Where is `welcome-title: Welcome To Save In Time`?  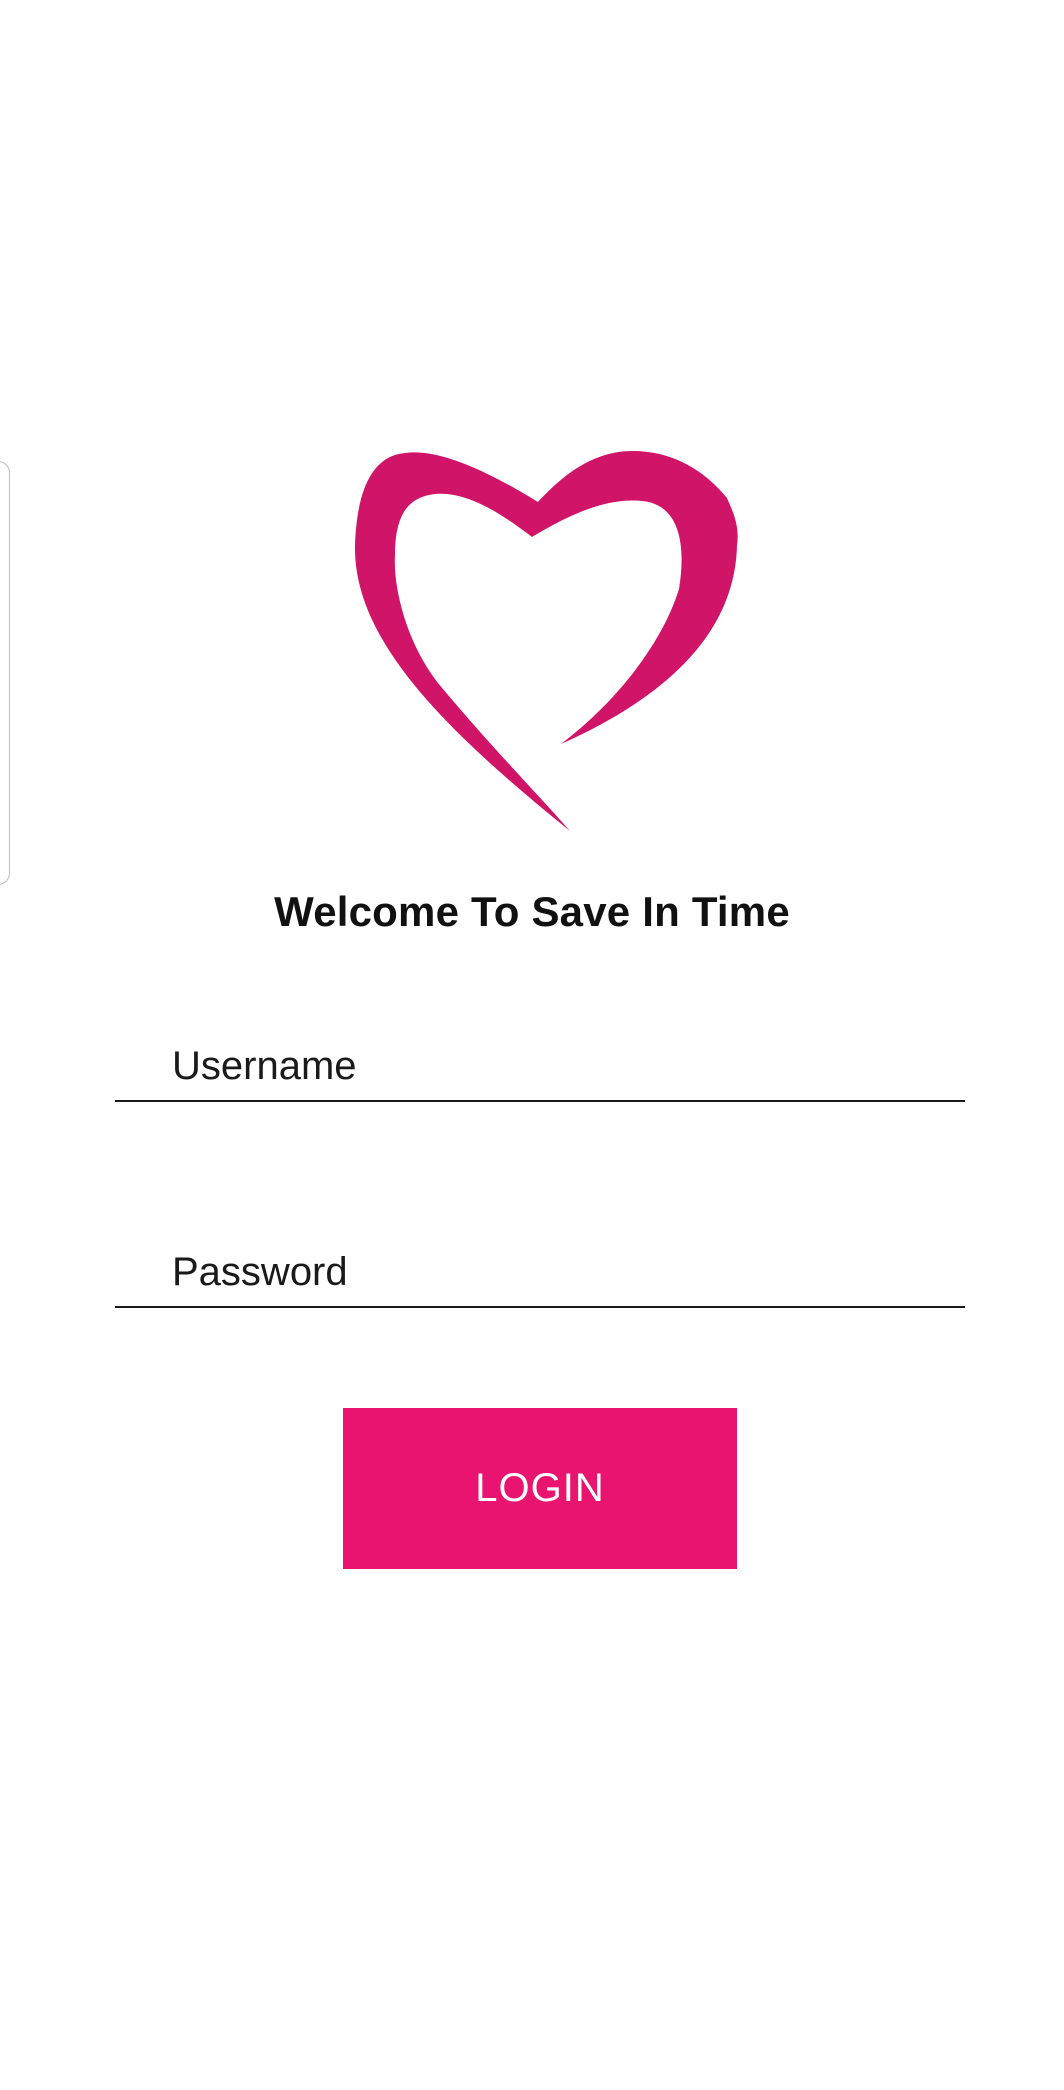 welcome-title: Welcome To Save In Time is located at coordinates (532, 911).